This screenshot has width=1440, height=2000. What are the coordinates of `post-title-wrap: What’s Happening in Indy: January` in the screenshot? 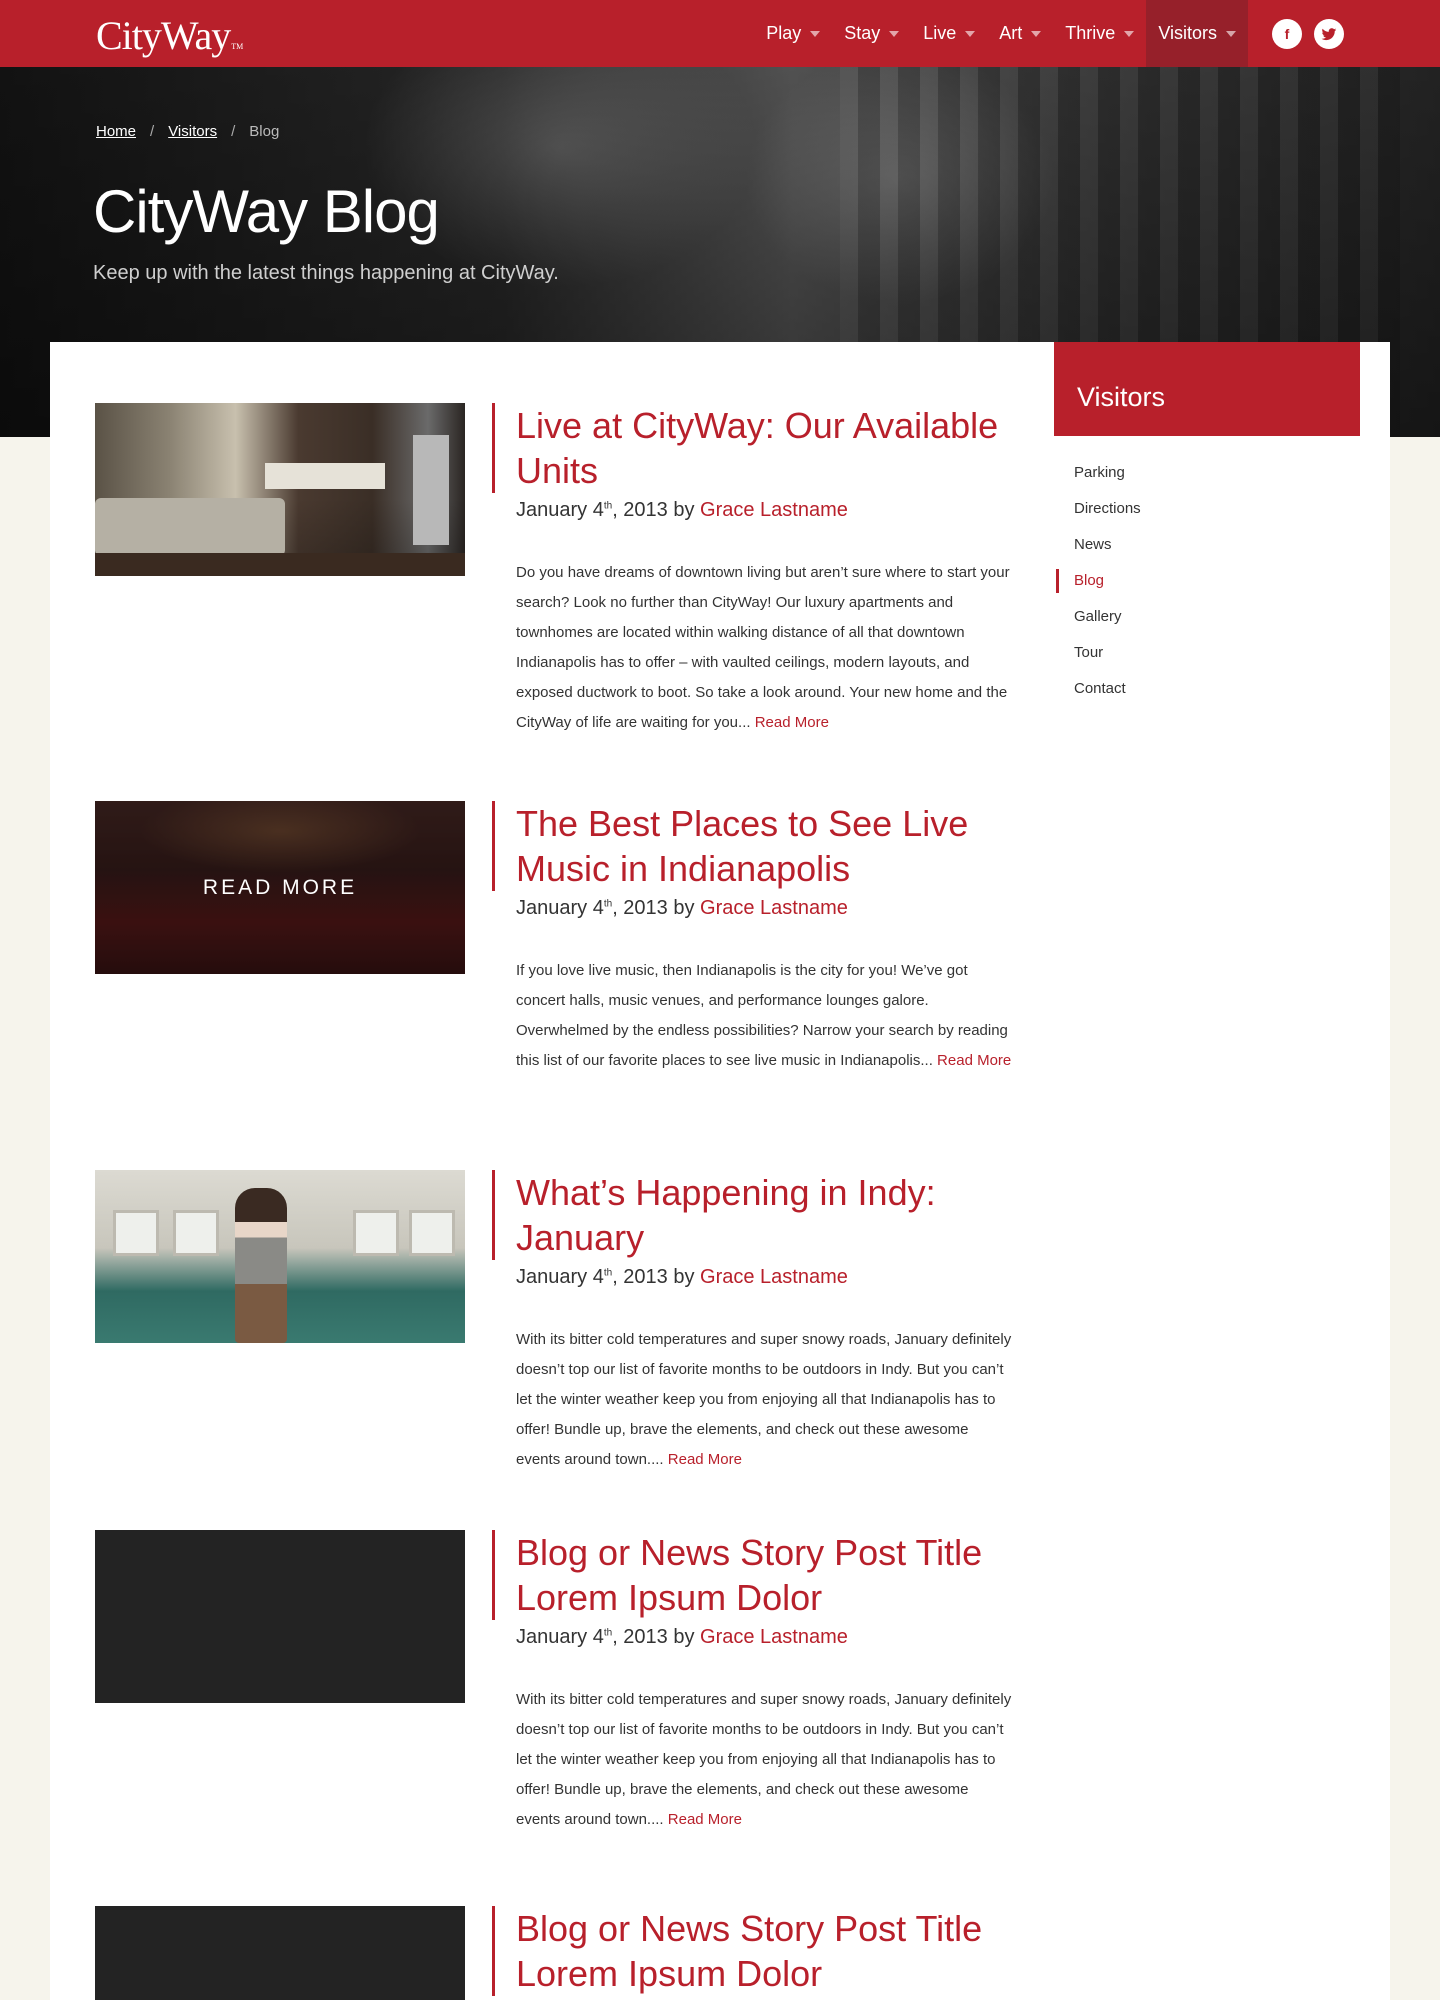 It's located at (752, 1215).